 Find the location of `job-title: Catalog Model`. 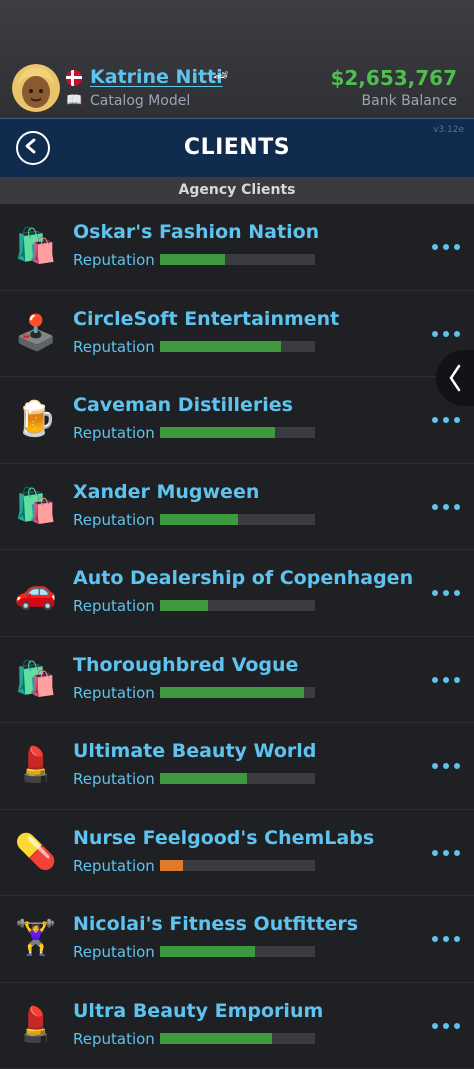

job-title: Catalog Model is located at coordinates (140, 101).